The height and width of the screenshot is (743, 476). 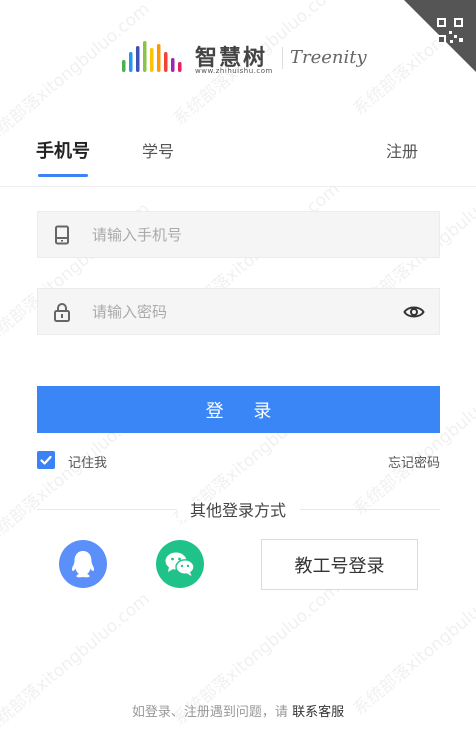 I want to click on help-footer: 如登录、注册遇到问题，请 联系客服, so click(x=238, y=710).